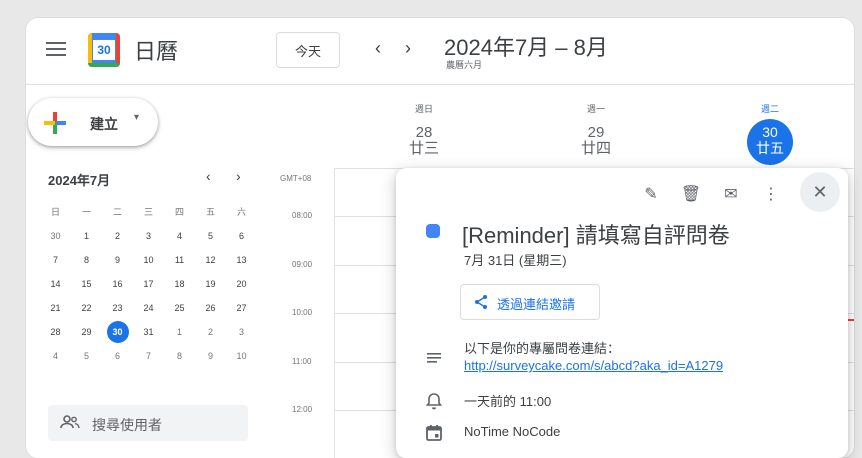 The width and height of the screenshot is (862, 458). Describe the element at coordinates (440, 51) in the screenshot. I see `header: 30 日曆 今天 ‹ › 2024年7月 – 8月 農曆六月` at that location.